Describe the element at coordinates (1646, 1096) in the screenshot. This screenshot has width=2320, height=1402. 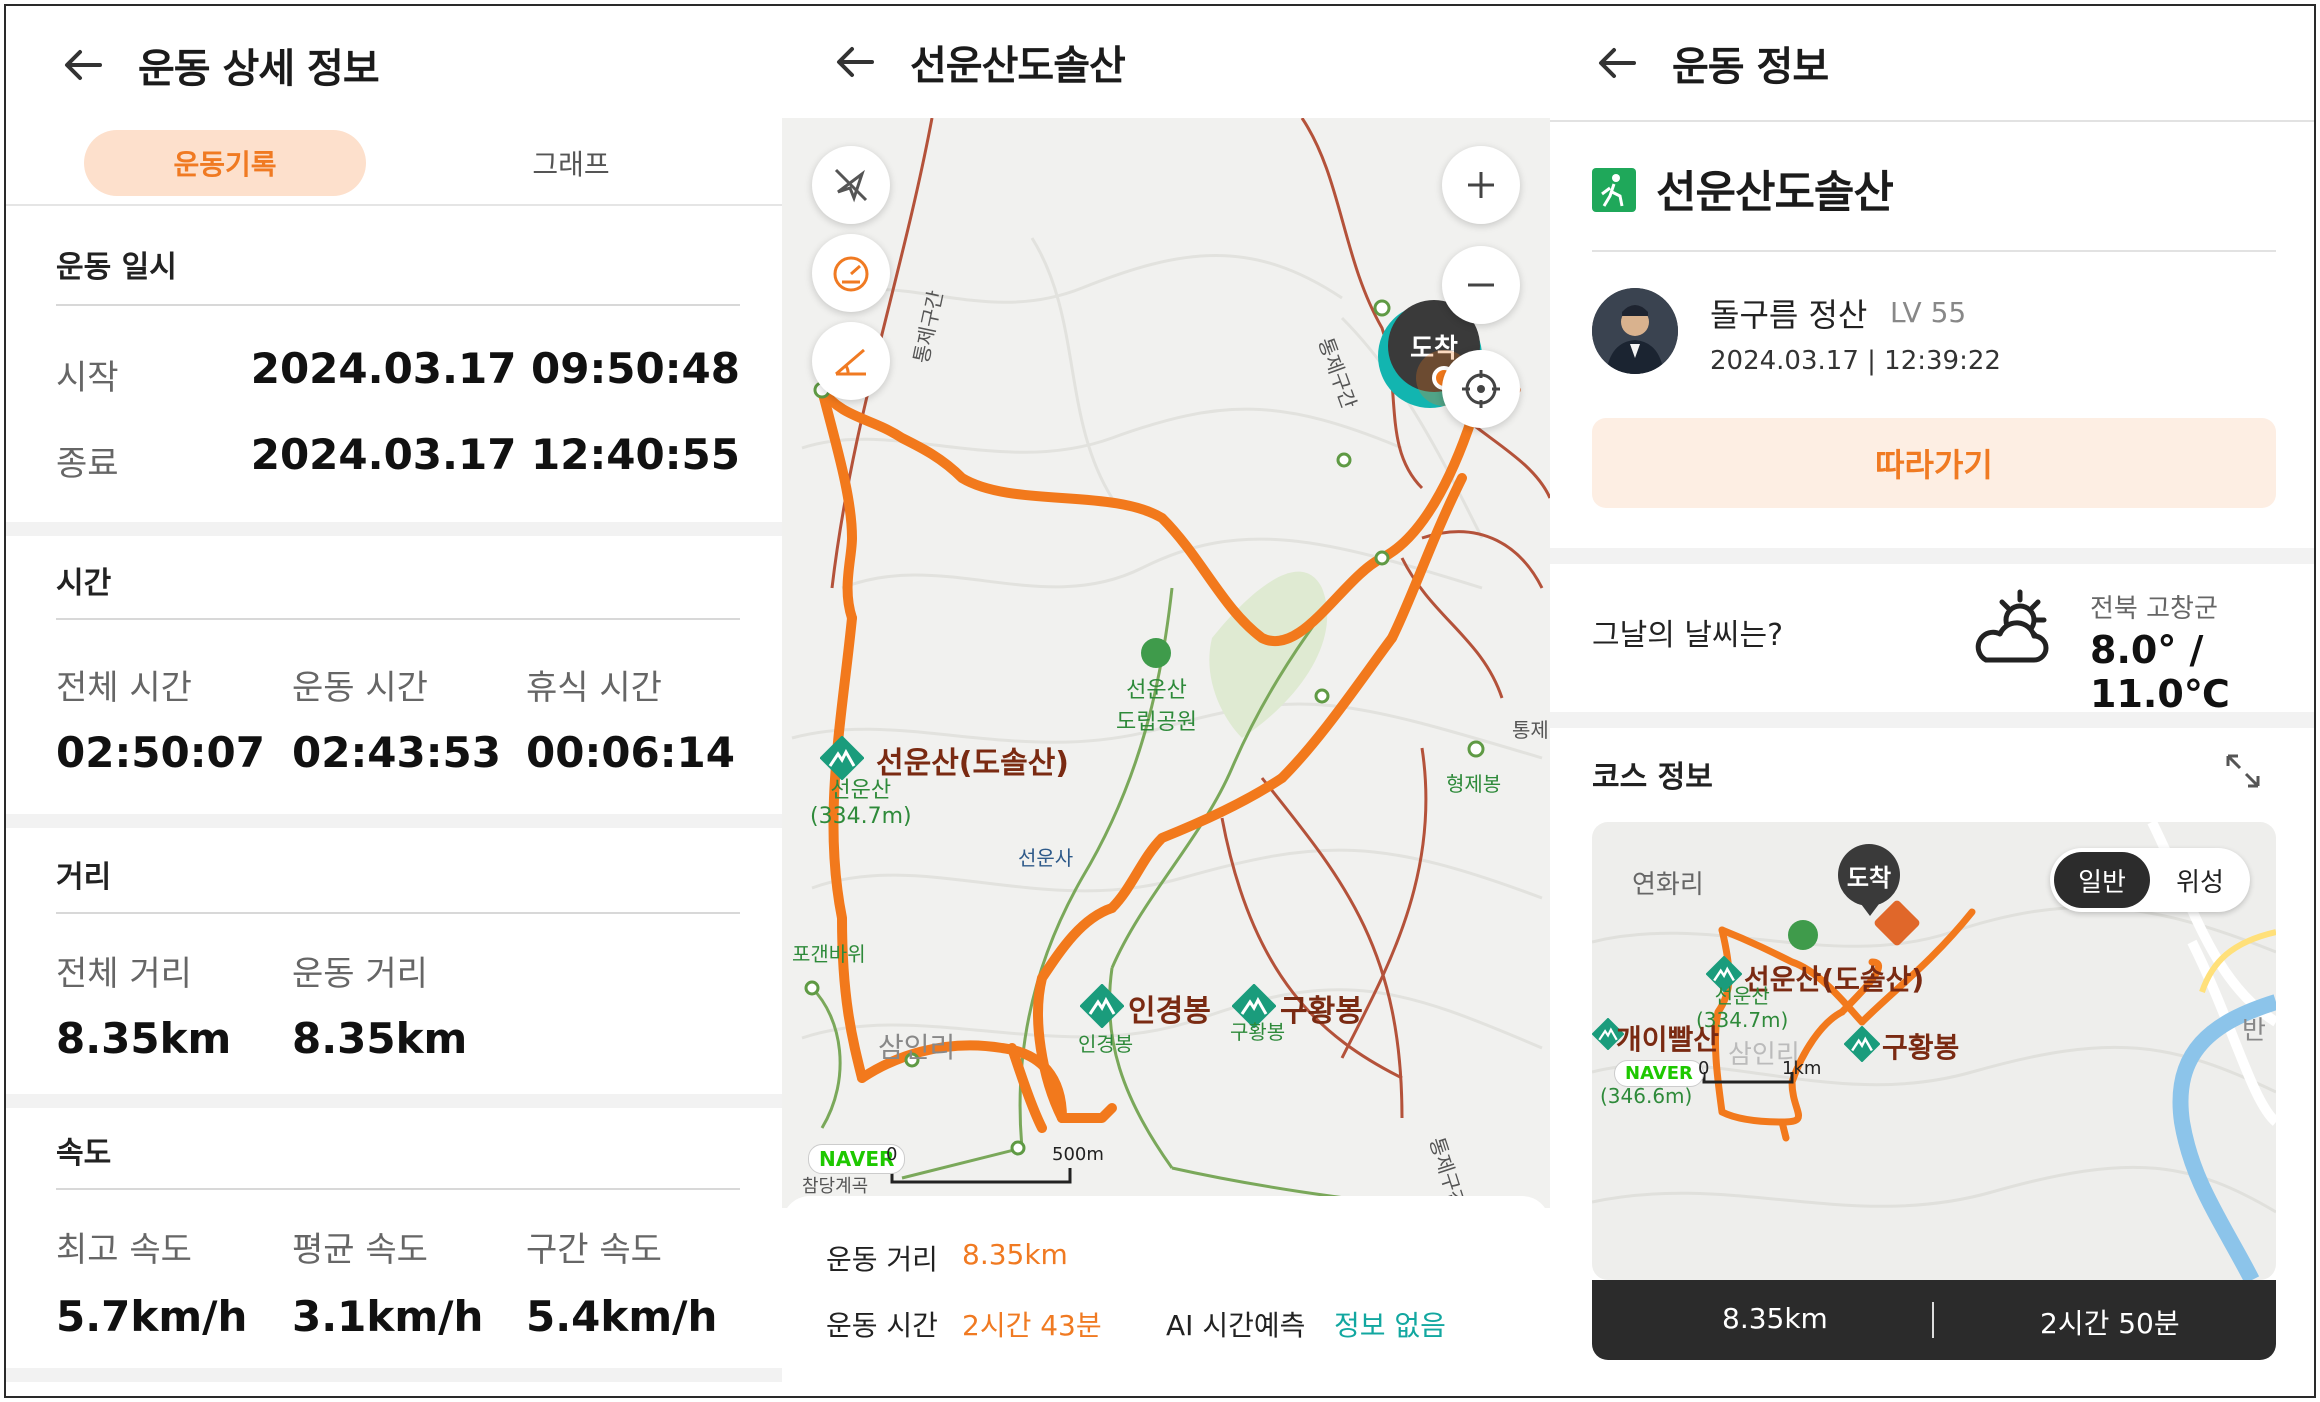
I see `peak-sublabel: (346.6m)` at that location.